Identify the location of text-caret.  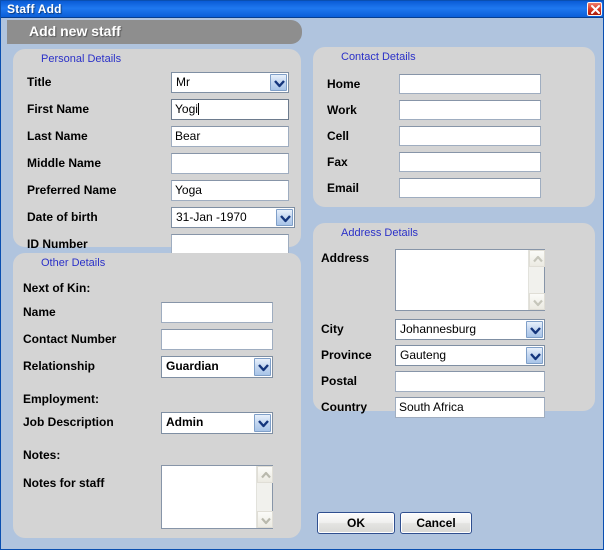
(198, 109).